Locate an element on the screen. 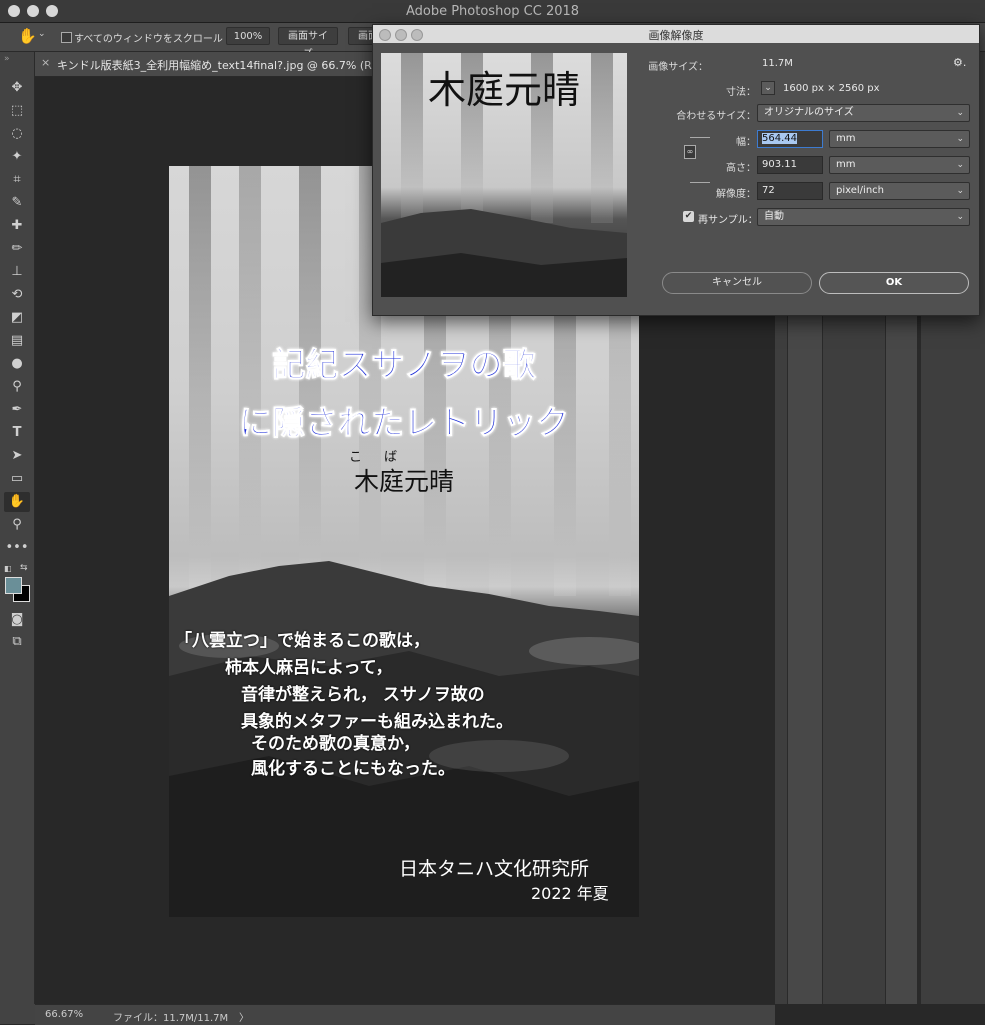 Image resolution: width=985 pixels, height=1025 pixels. quick-mask-icon: ◙ is located at coordinates (17, 620).